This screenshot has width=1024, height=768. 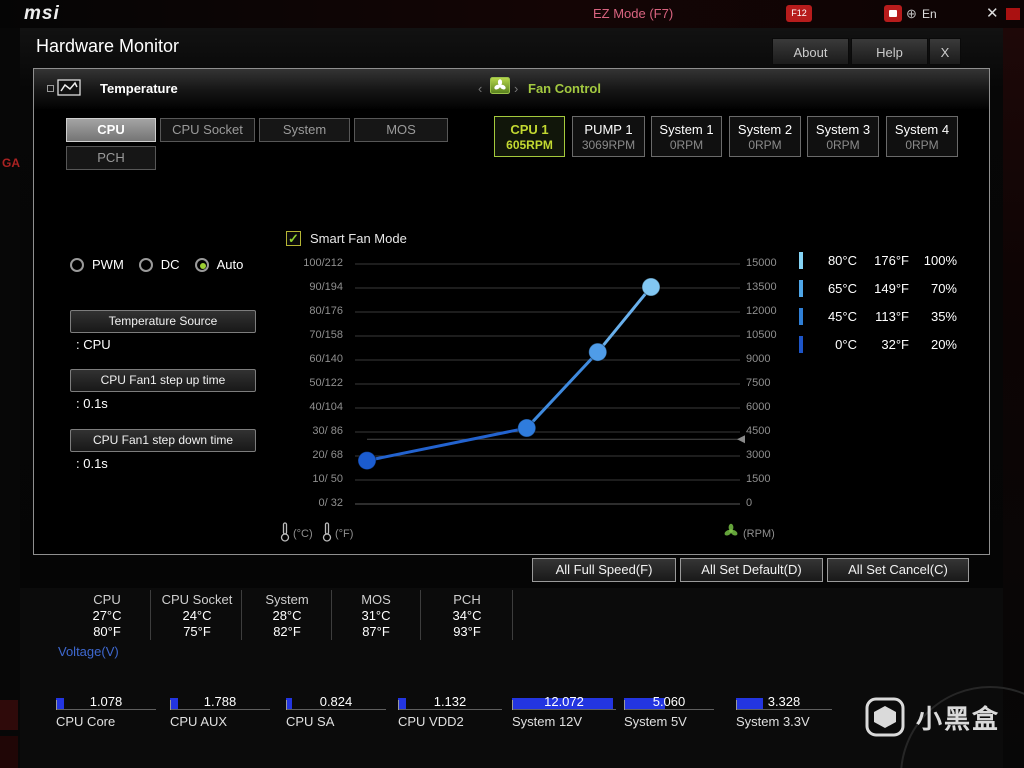 I want to click on about-button: About, so click(x=810, y=51).